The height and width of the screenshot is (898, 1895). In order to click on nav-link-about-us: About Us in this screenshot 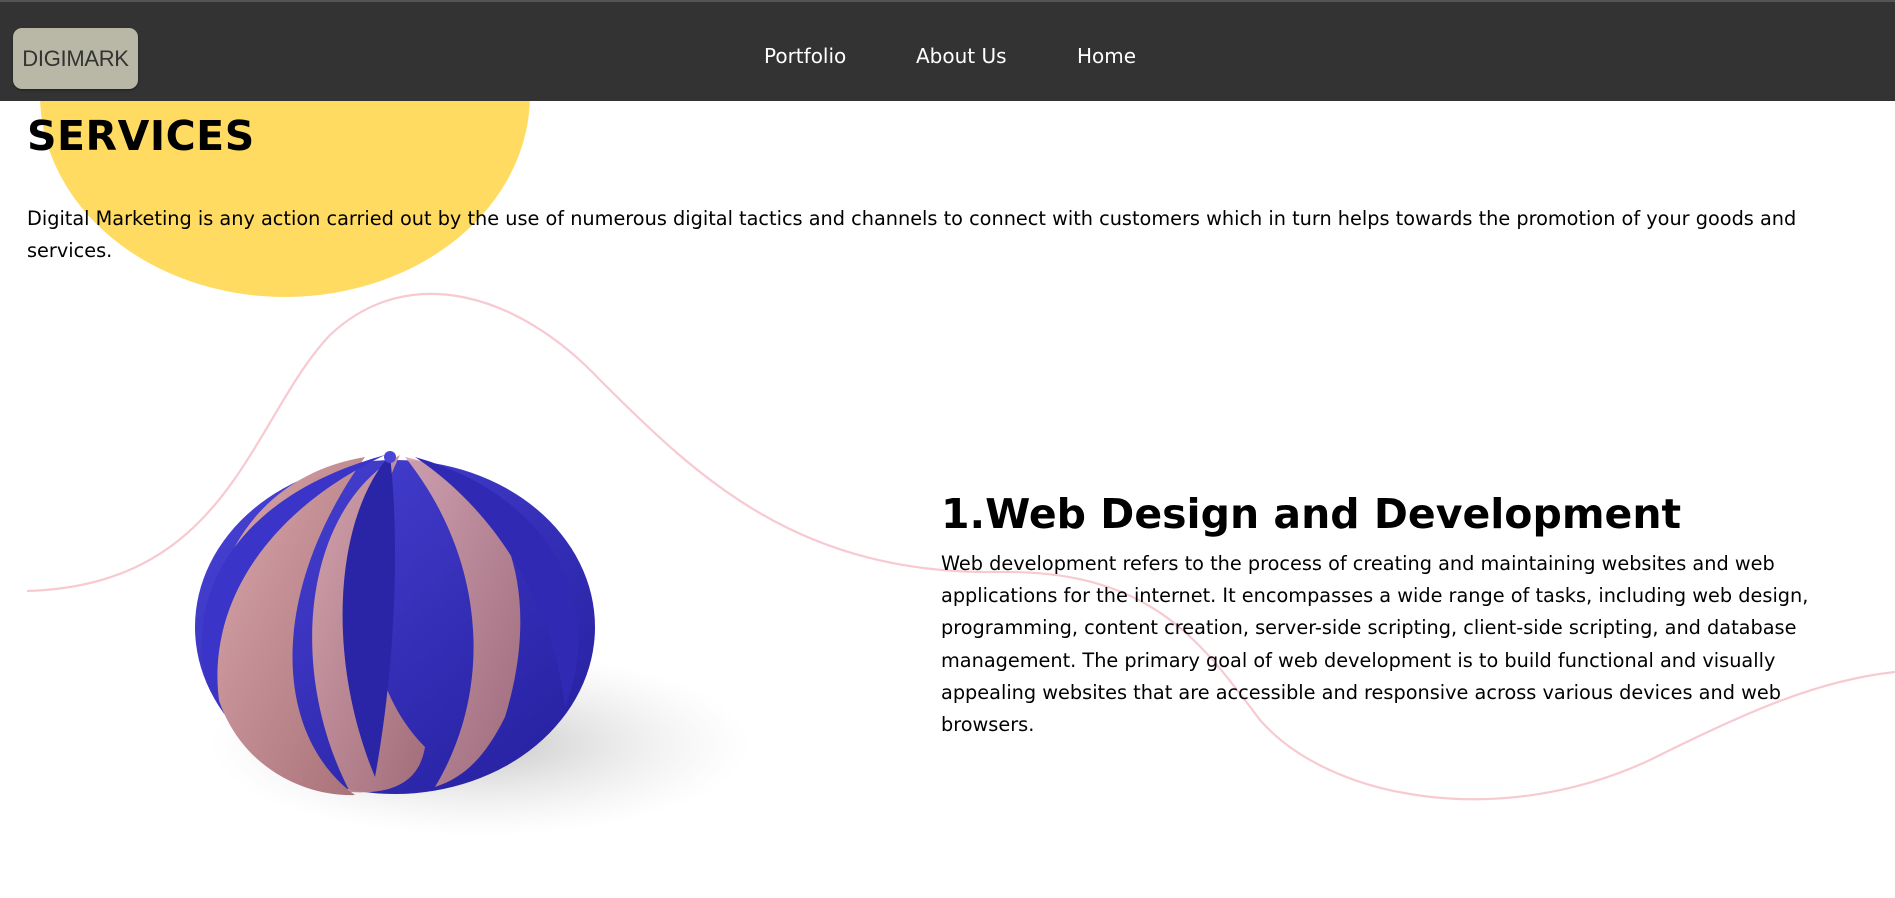, I will do `click(961, 56)`.